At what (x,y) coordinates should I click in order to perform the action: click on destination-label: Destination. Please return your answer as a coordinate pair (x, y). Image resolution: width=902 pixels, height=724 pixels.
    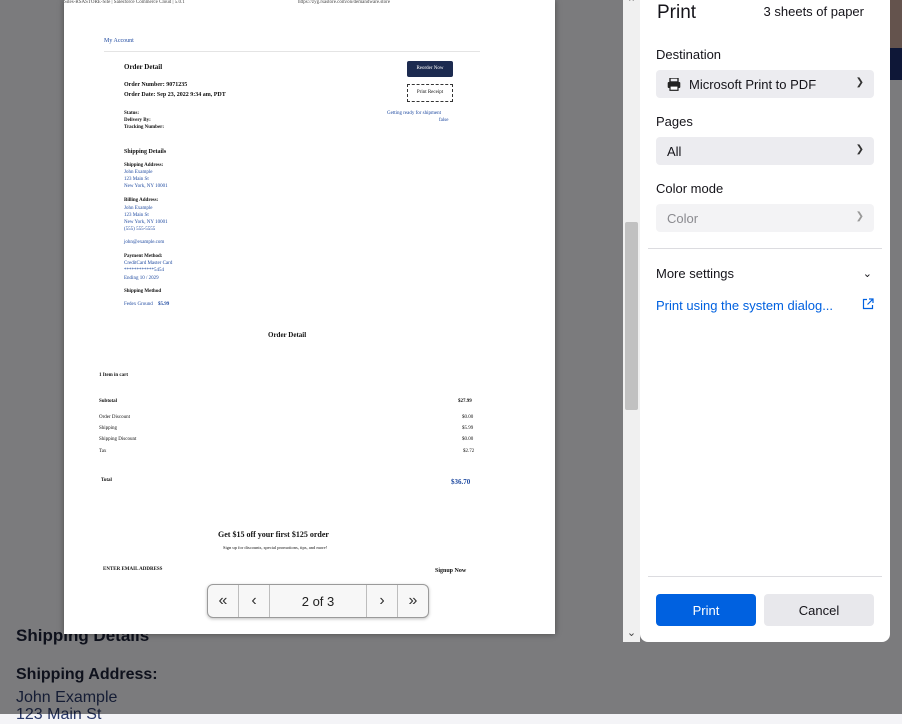
    Looking at the image, I should click on (689, 54).